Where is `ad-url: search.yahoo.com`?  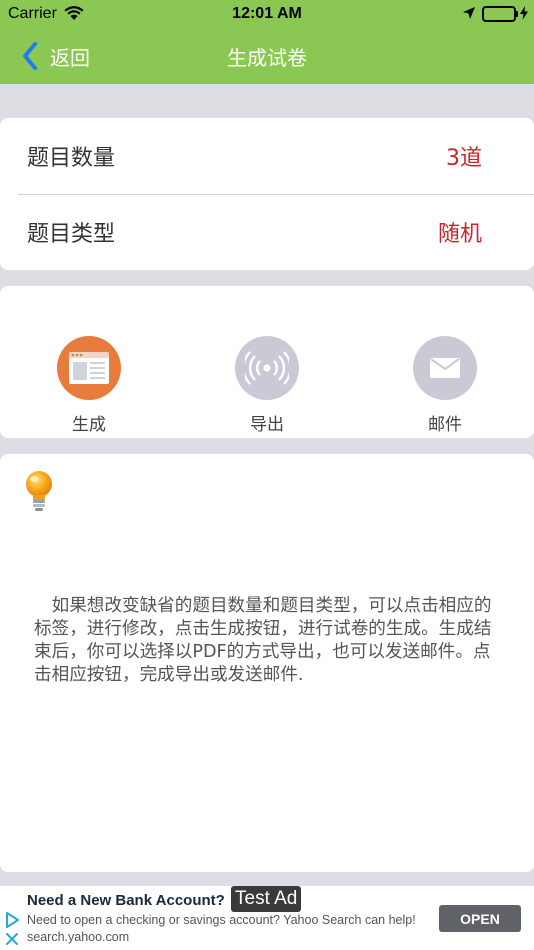
ad-url: search.yahoo.com is located at coordinates (78, 937).